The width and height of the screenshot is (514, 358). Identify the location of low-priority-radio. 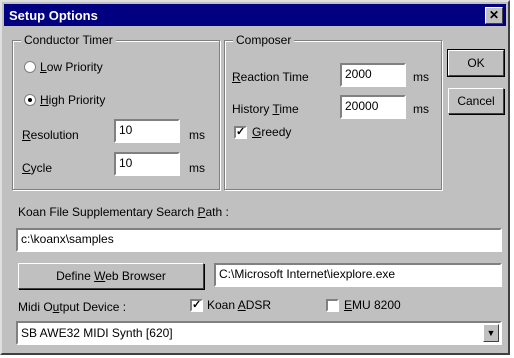
(30, 67).